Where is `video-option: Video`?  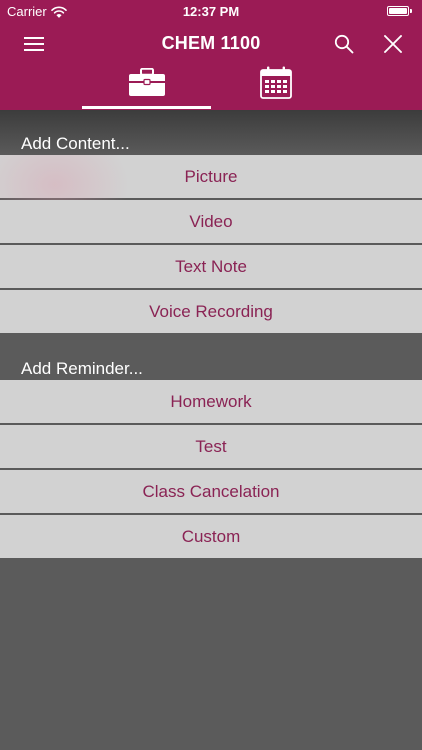 video-option: Video is located at coordinates (211, 222).